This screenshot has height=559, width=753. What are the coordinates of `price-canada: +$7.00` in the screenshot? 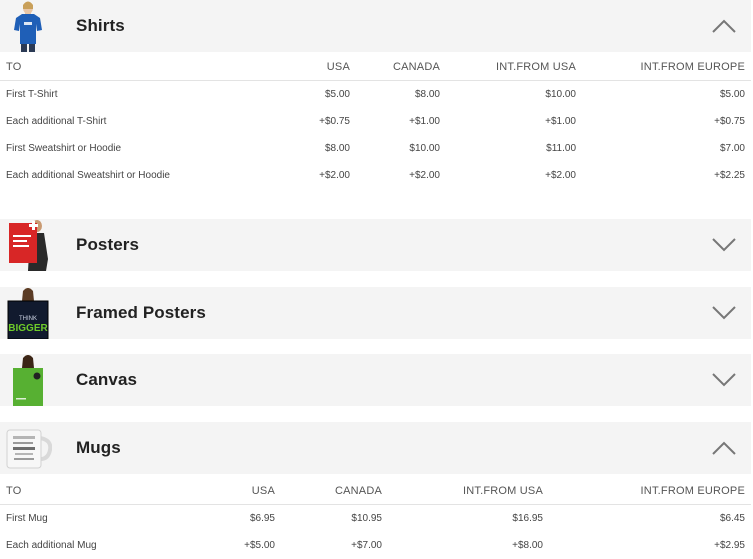 It's located at (366, 545).